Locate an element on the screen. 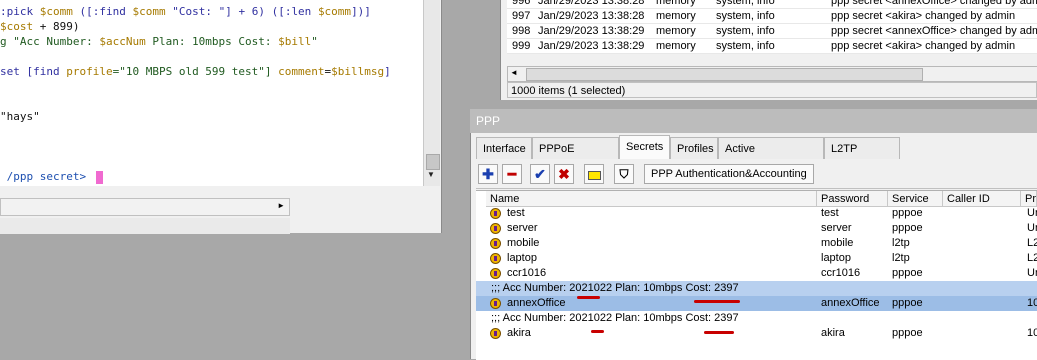 This screenshot has height=360, width=1037. cell-name: akira is located at coordinates (519, 333).